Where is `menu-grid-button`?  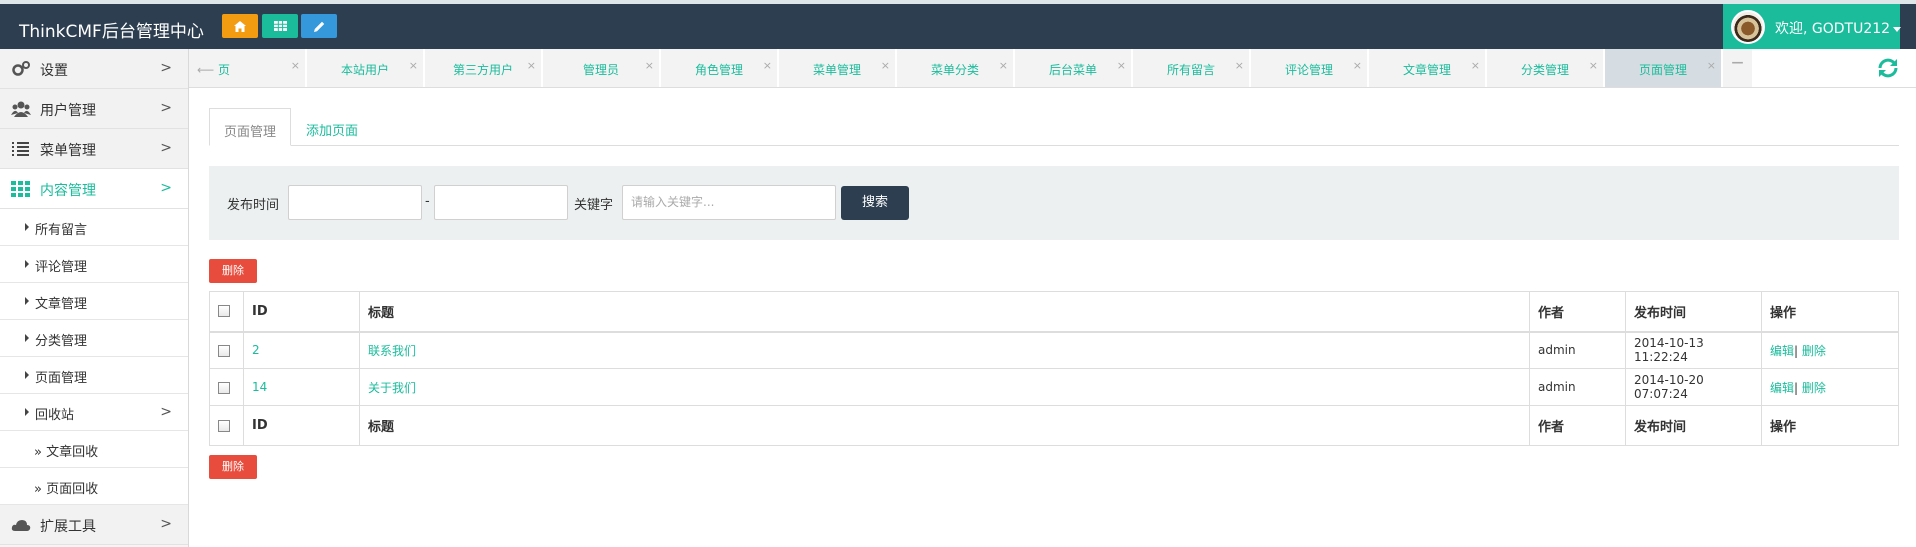
menu-grid-button is located at coordinates (280, 26).